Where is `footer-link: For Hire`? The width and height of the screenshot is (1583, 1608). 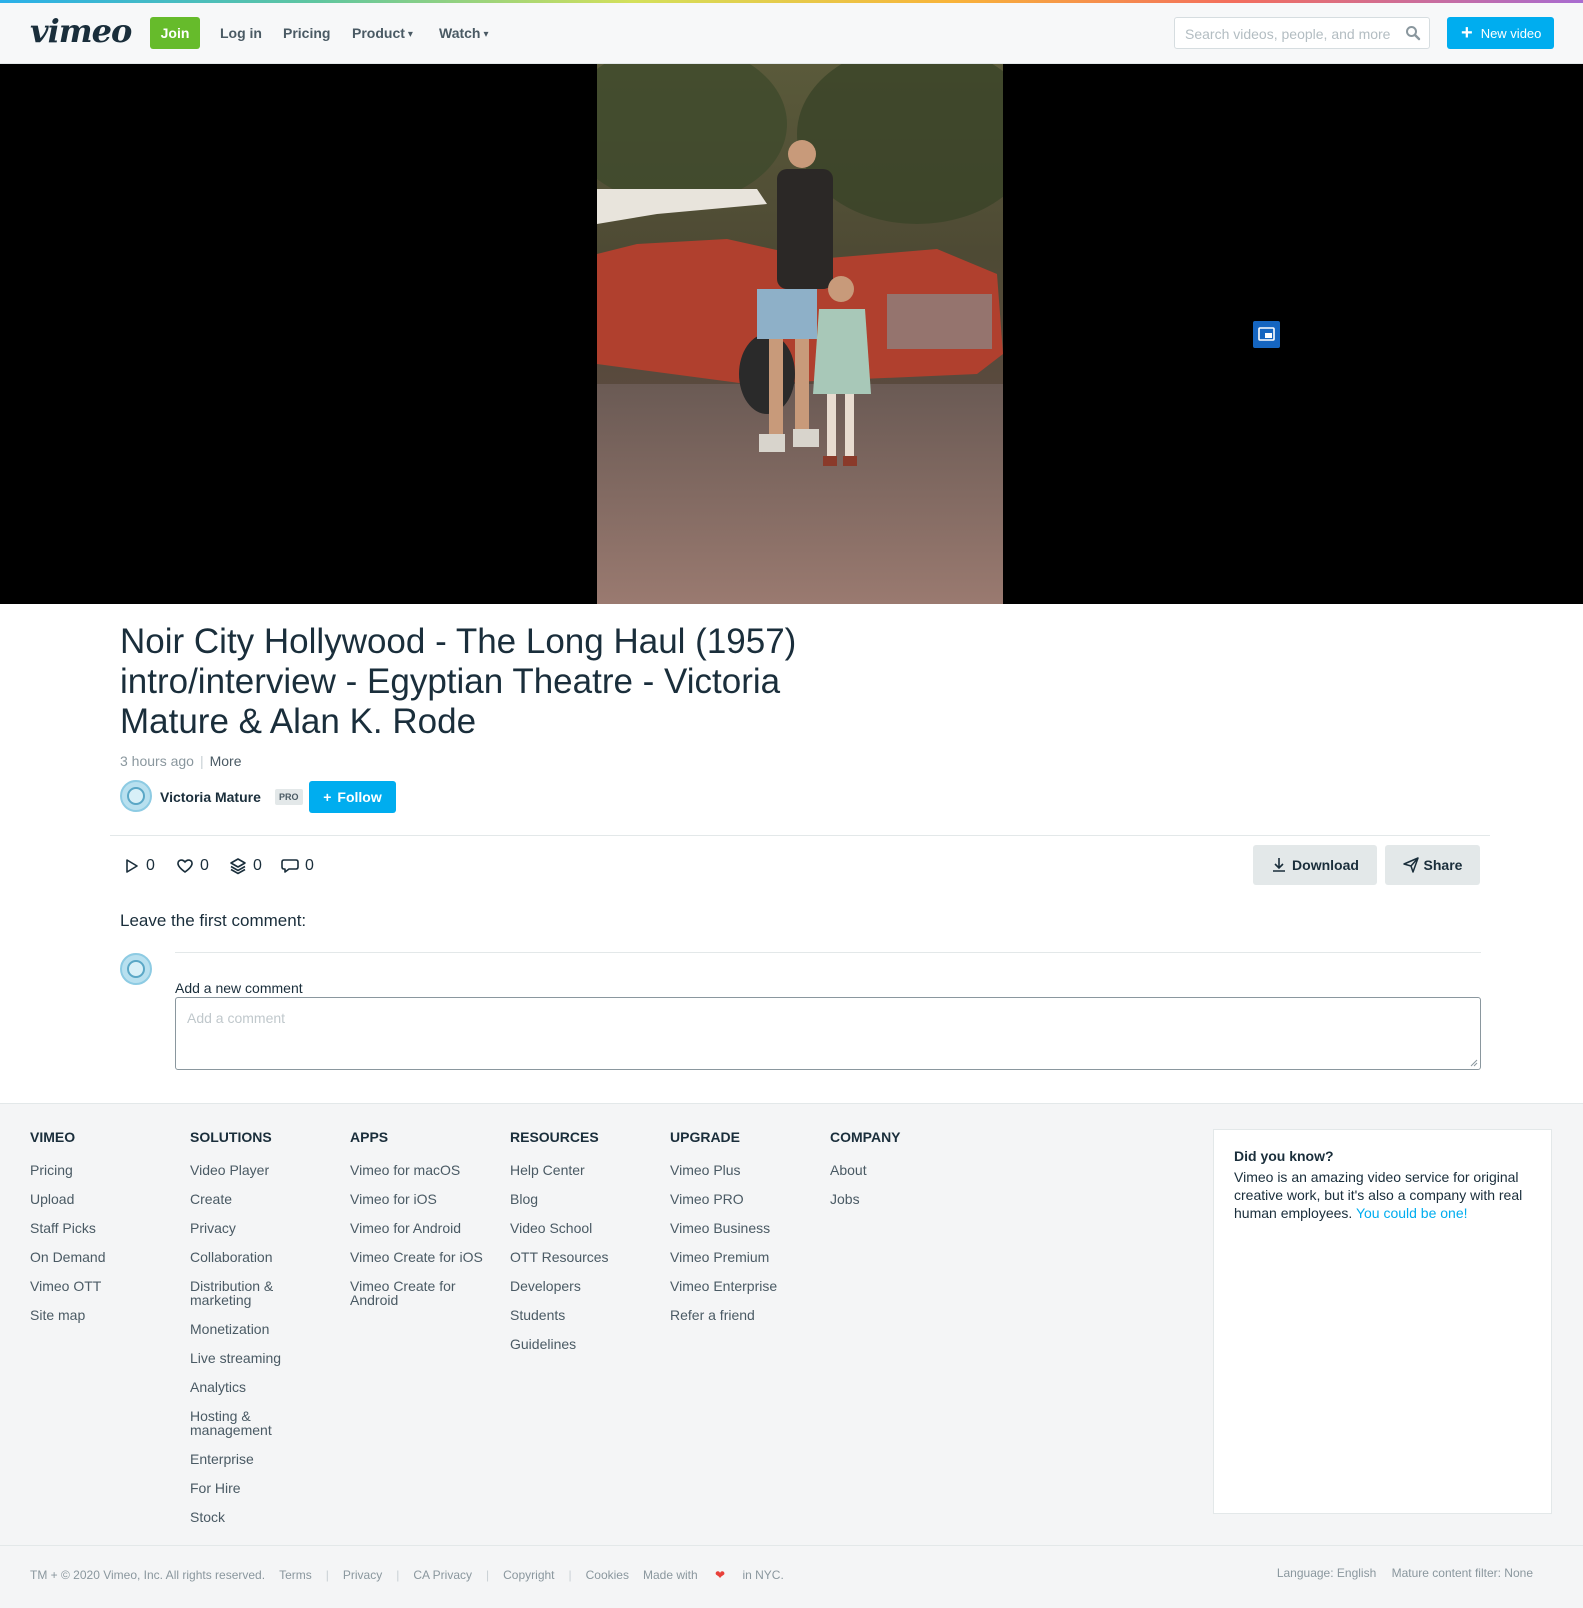
footer-link: For Hire is located at coordinates (247, 1488).